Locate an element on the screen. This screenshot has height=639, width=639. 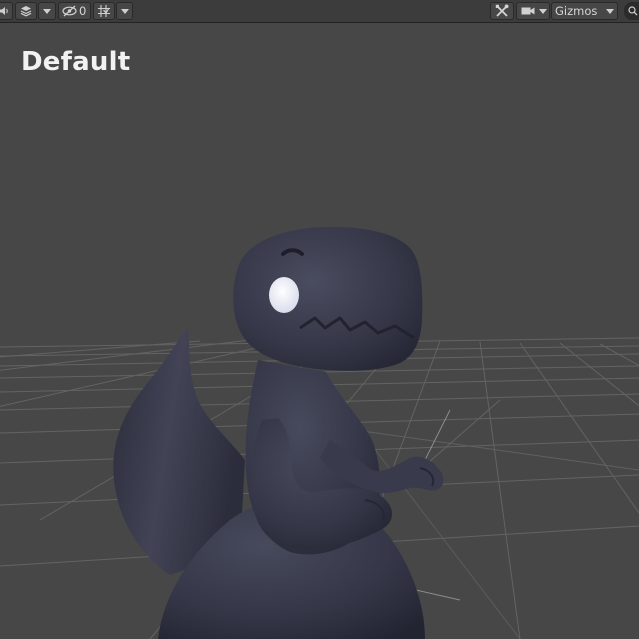
tools-icon is located at coordinates (502, 11).